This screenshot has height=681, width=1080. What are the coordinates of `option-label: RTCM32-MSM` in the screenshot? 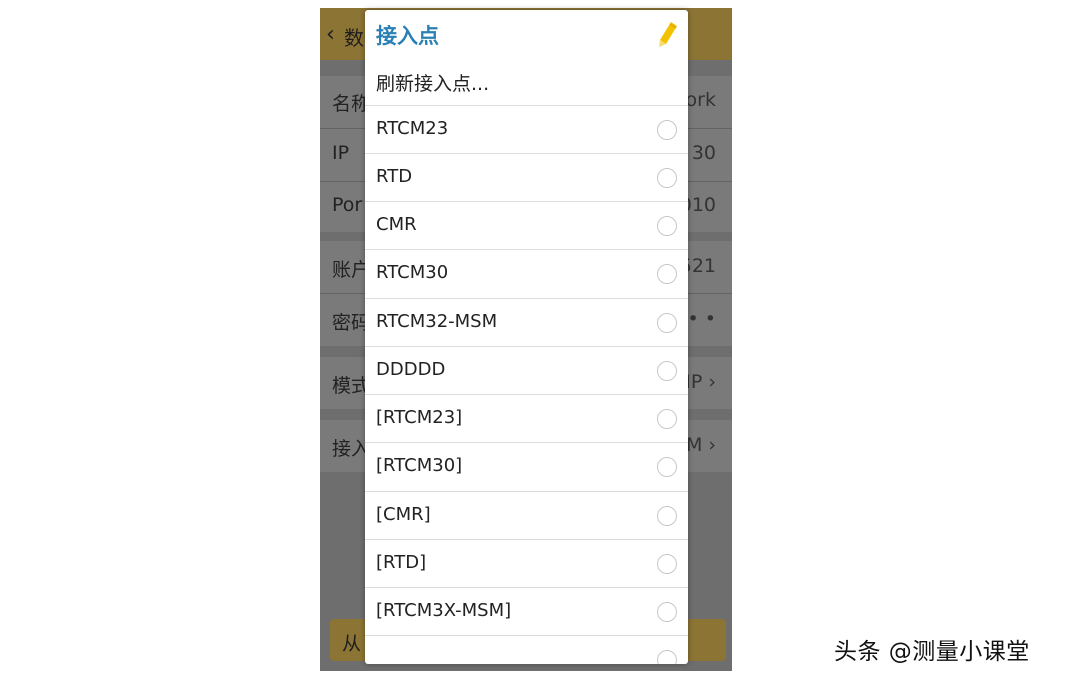 It's located at (437, 321).